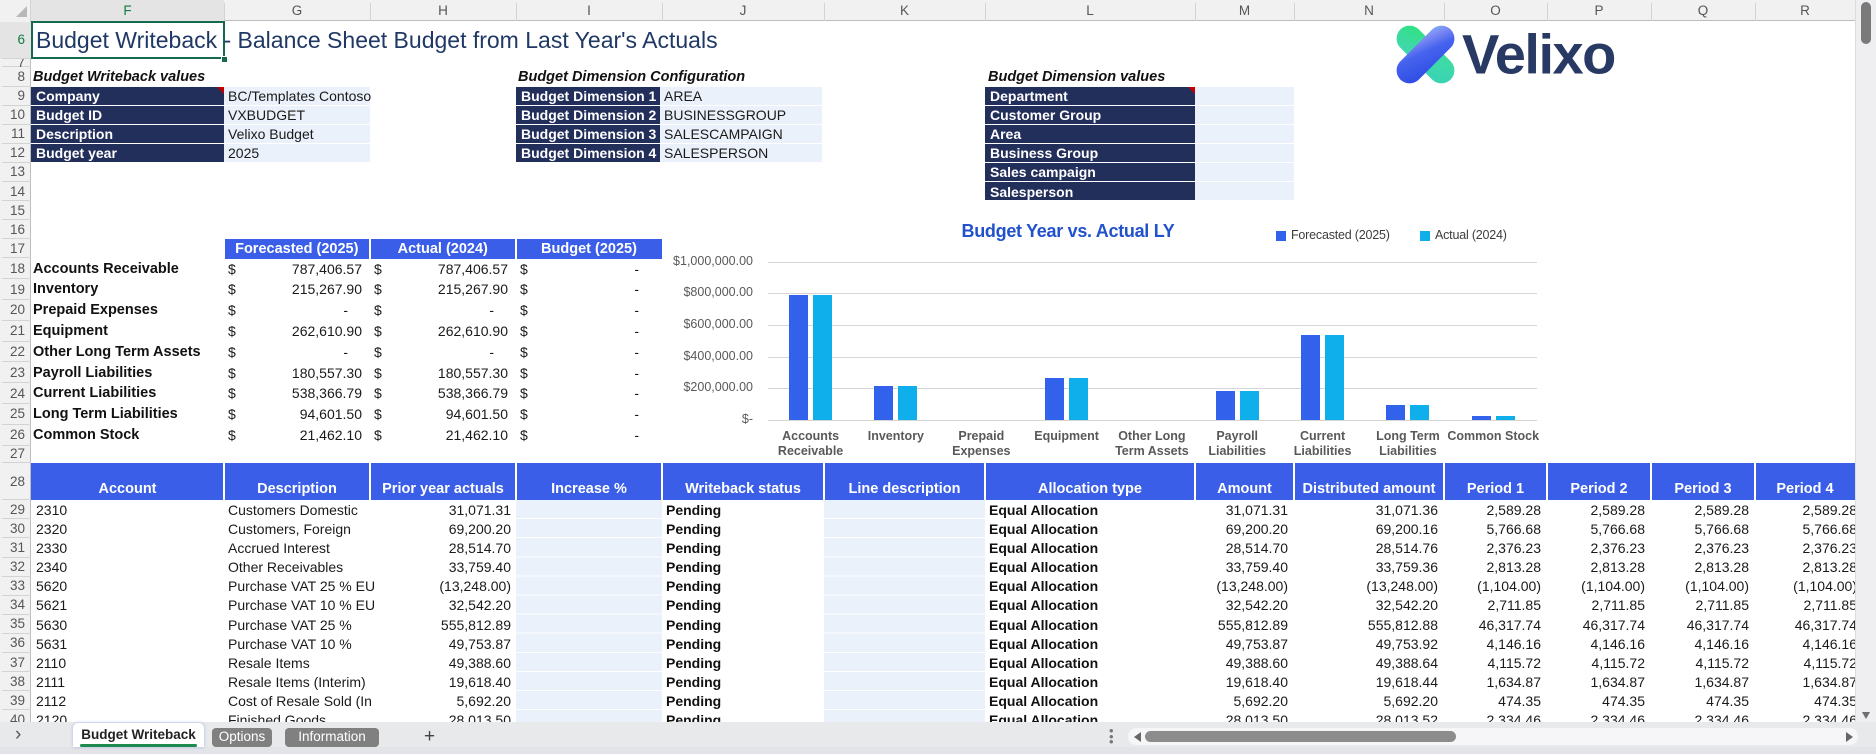 The width and height of the screenshot is (1876, 754). What do you see at coordinates (1538, 54) in the screenshot?
I see `svg-text: Velixo` at bounding box center [1538, 54].